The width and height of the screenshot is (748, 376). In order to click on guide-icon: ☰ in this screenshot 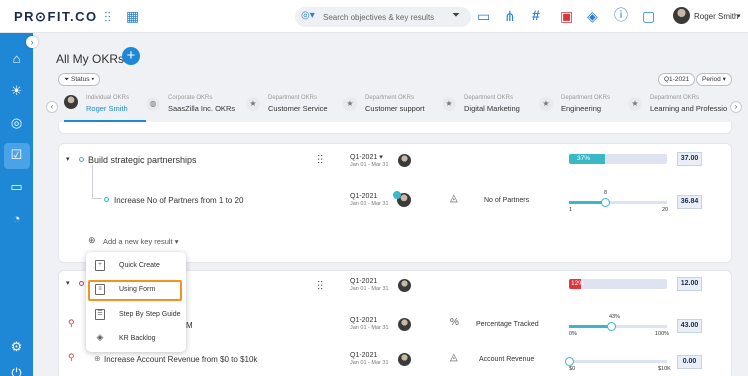, I will do `click(100, 314)`.